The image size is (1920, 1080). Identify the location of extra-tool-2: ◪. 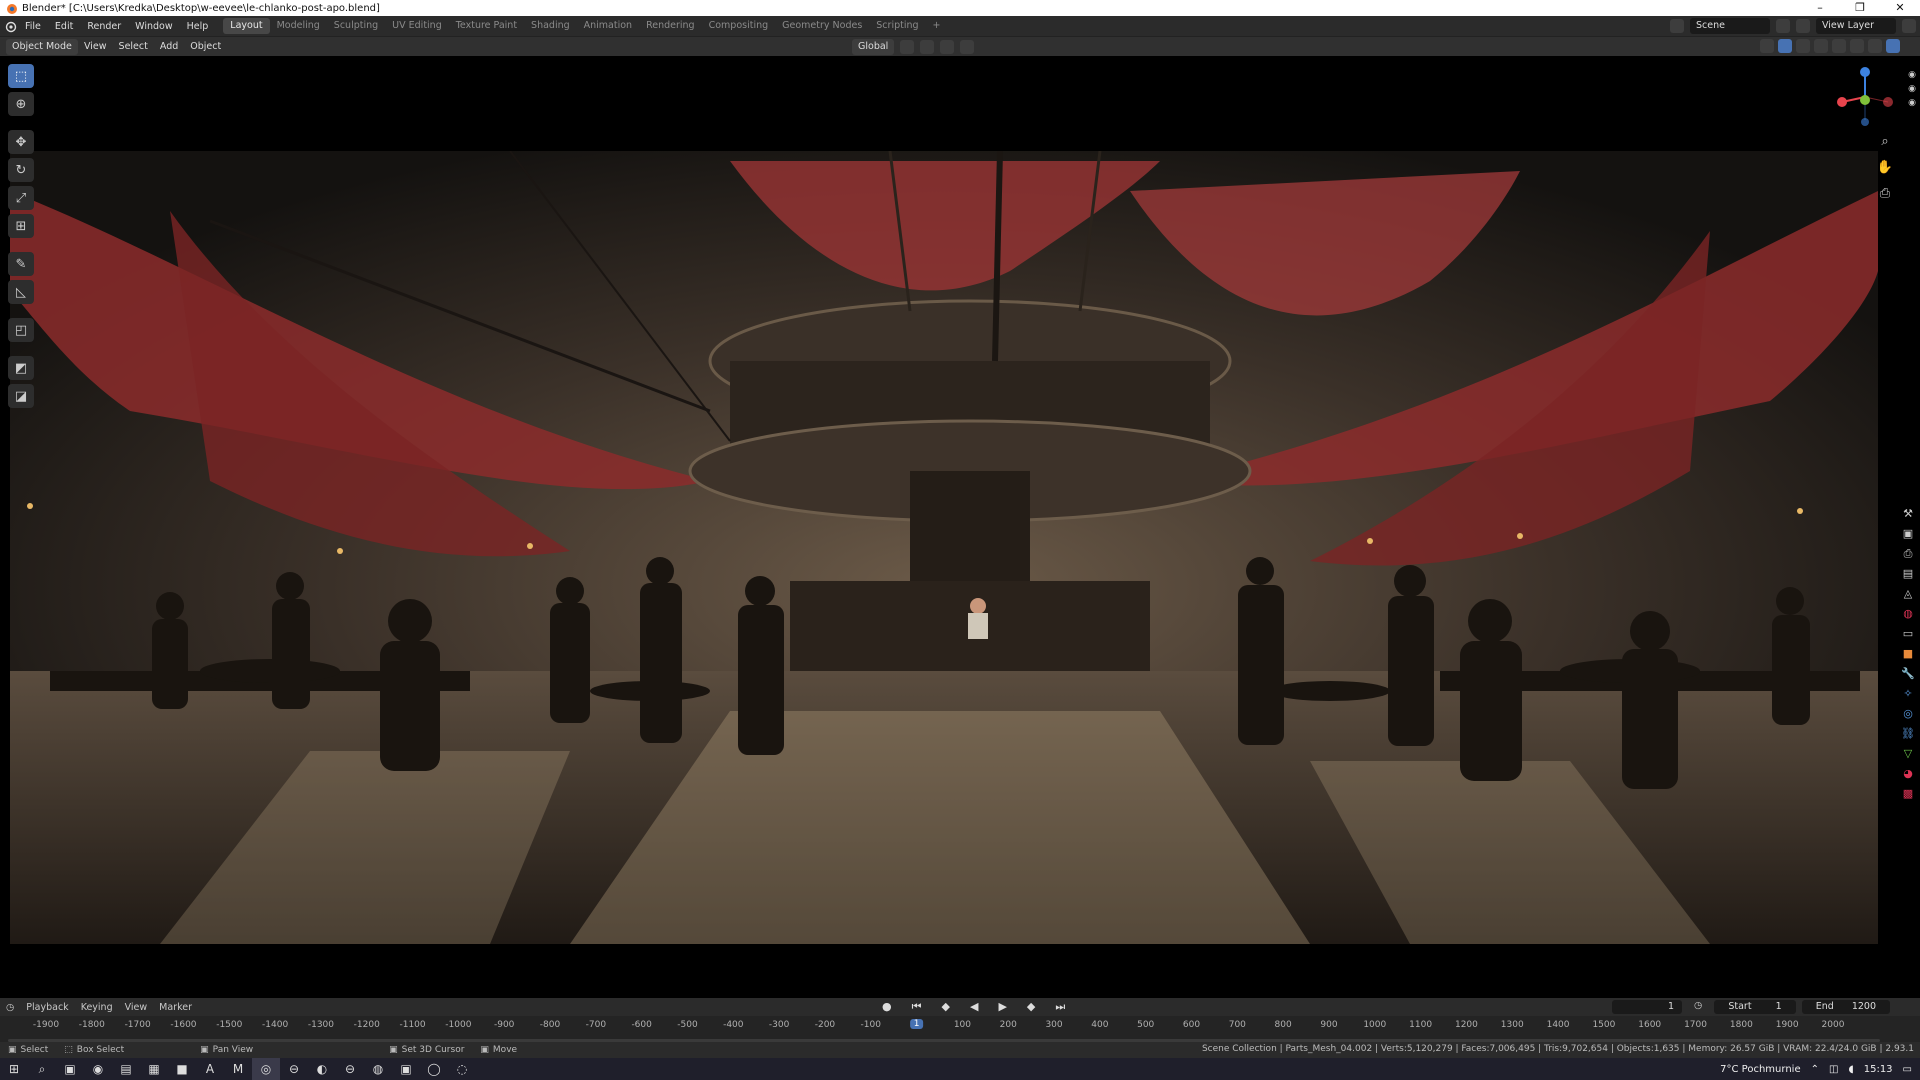
(21, 396).